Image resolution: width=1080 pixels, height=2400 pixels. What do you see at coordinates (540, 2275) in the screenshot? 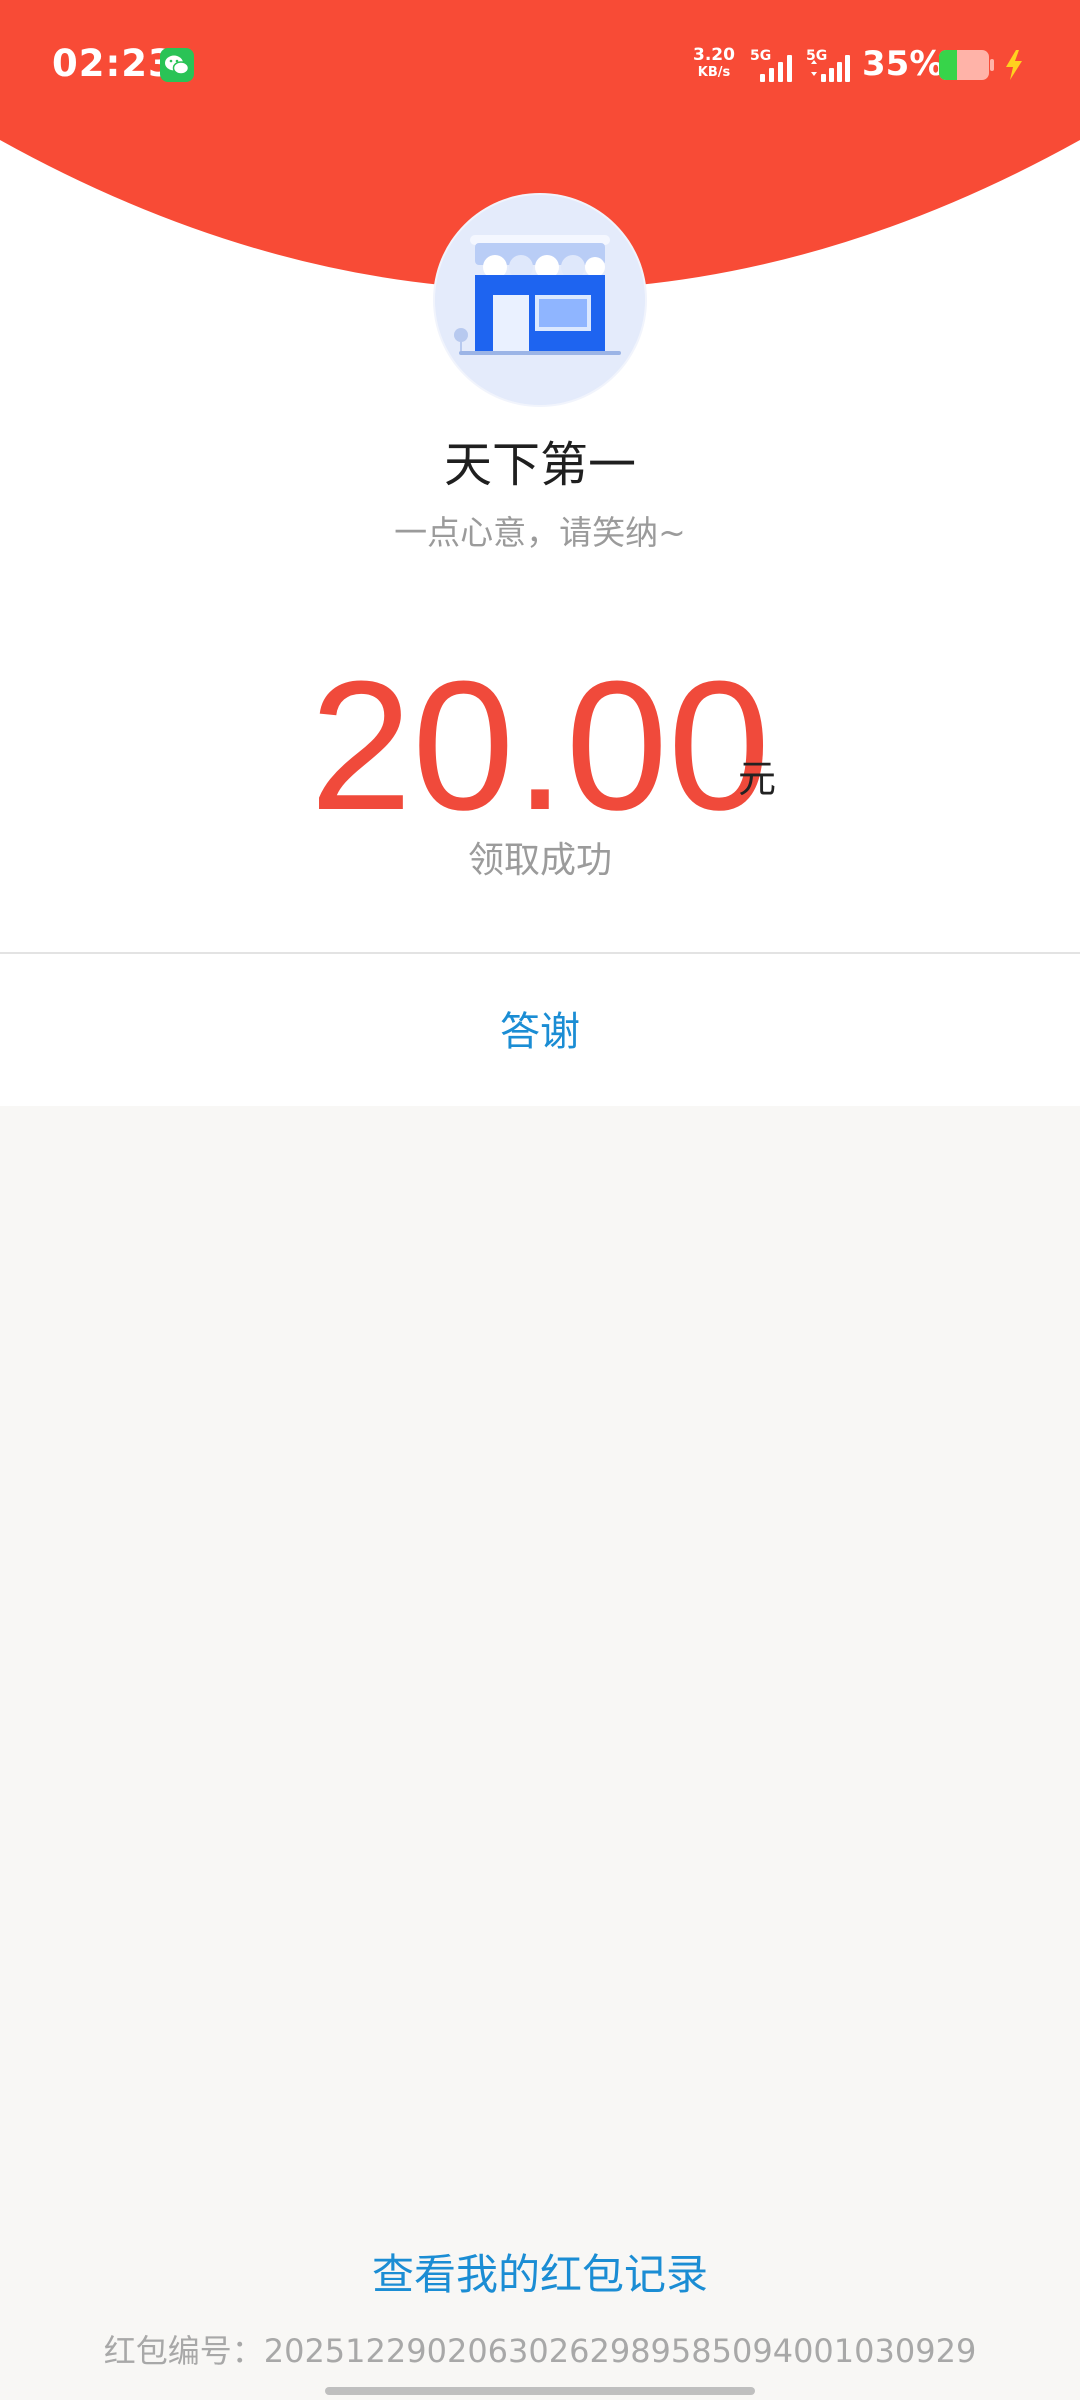
I see `view-records-link: 查看我的红包记录` at bounding box center [540, 2275].